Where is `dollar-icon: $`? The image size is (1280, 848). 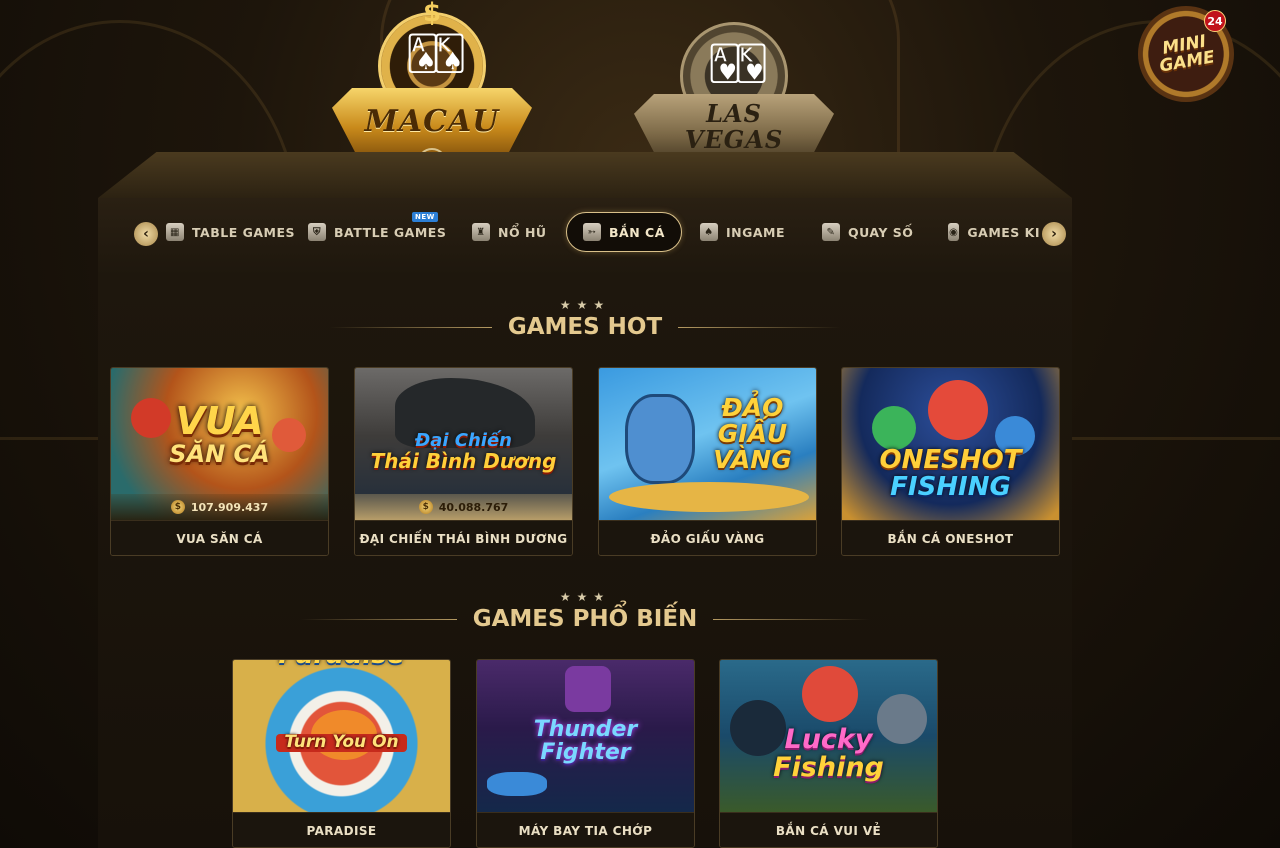 dollar-icon: $ is located at coordinates (432, 14).